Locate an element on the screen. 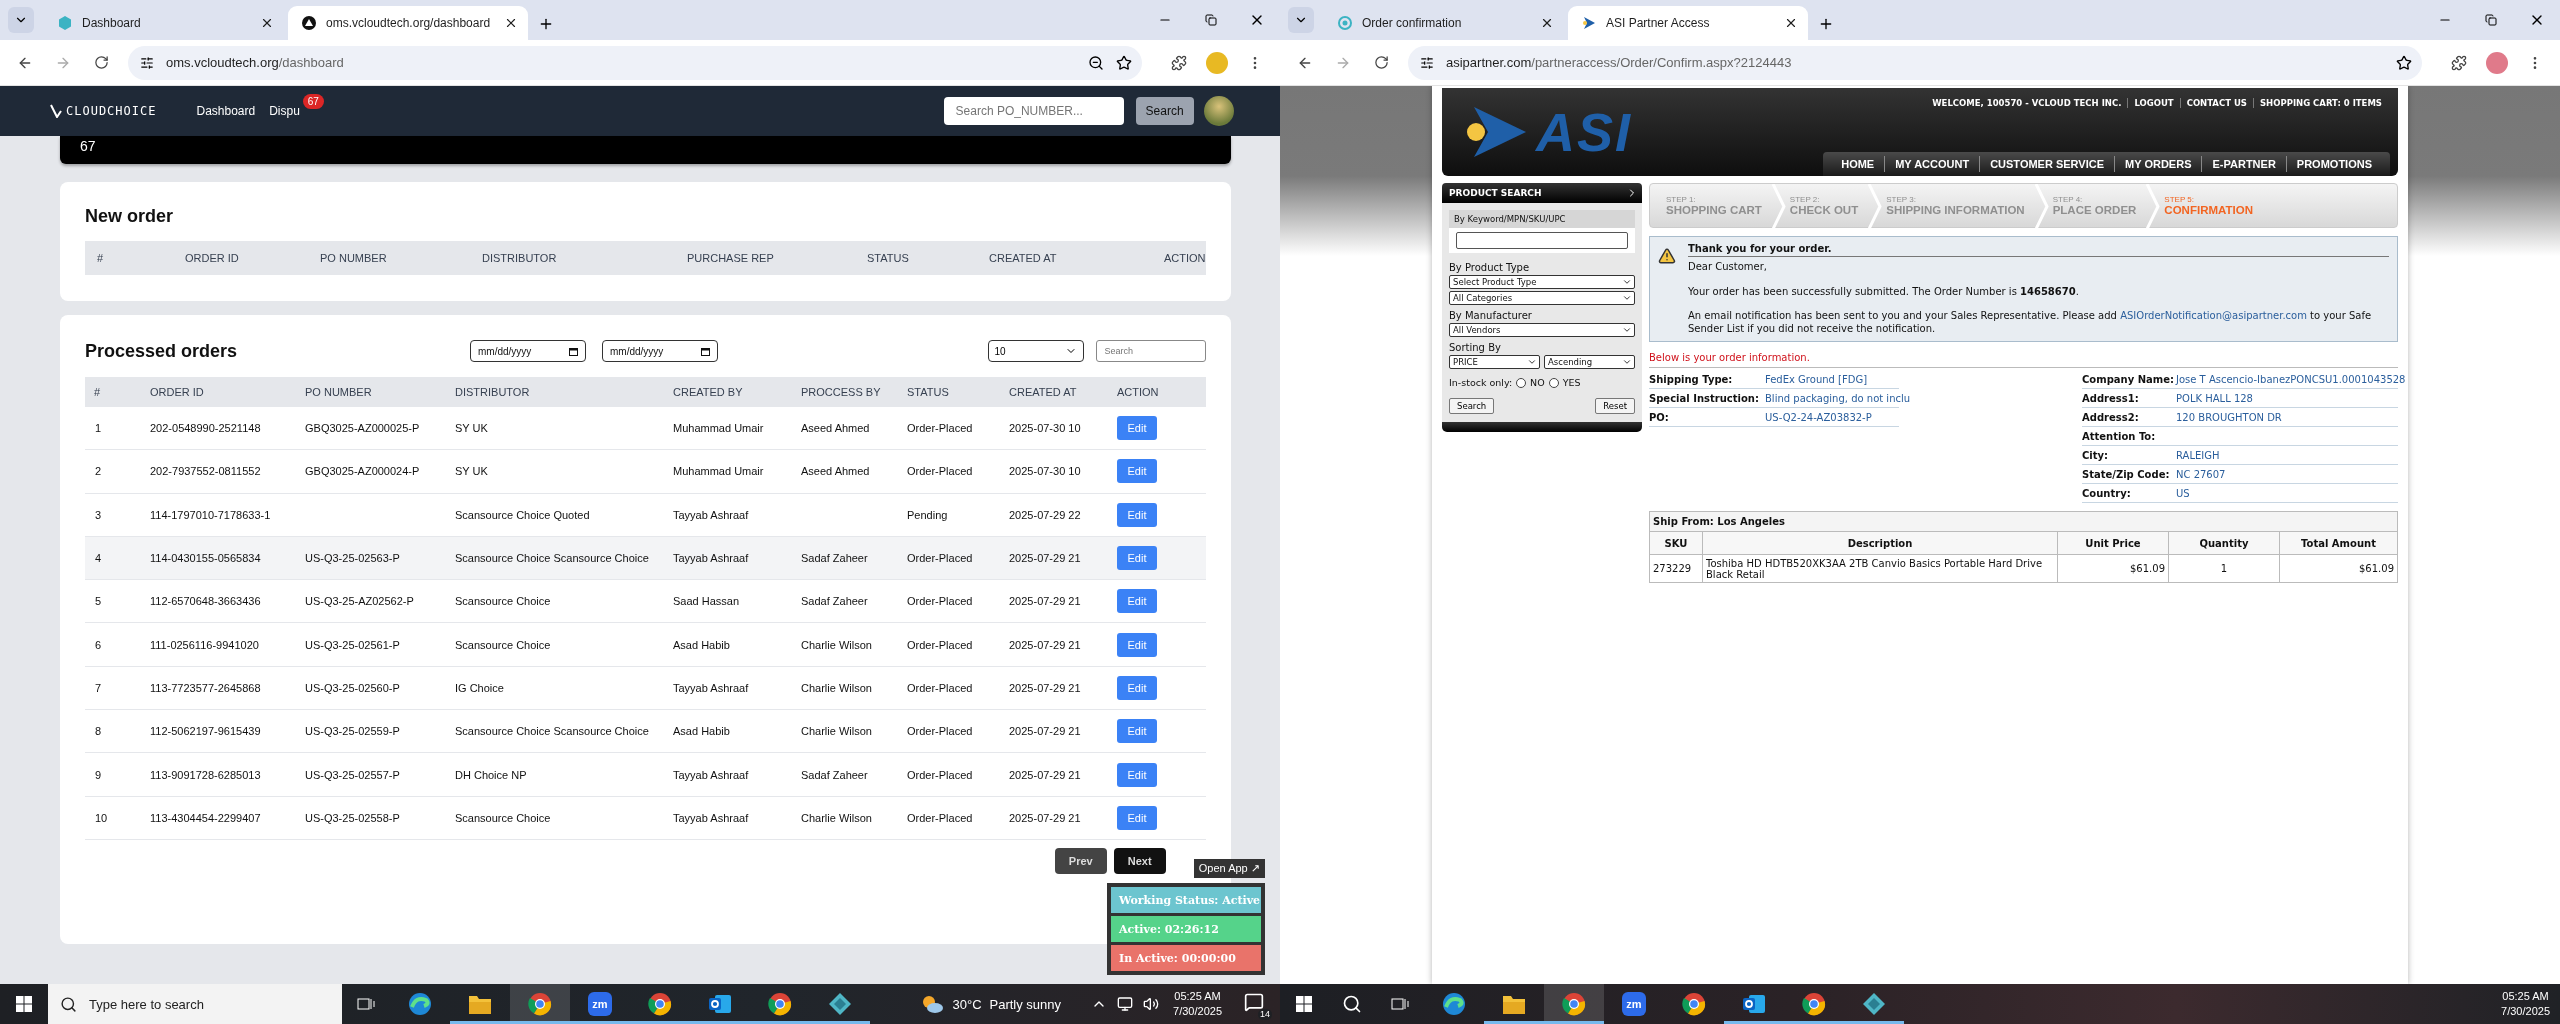 The height and width of the screenshot is (1024, 2560). table-cell-text: Muhammad Umair is located at coordinates (719, 471).